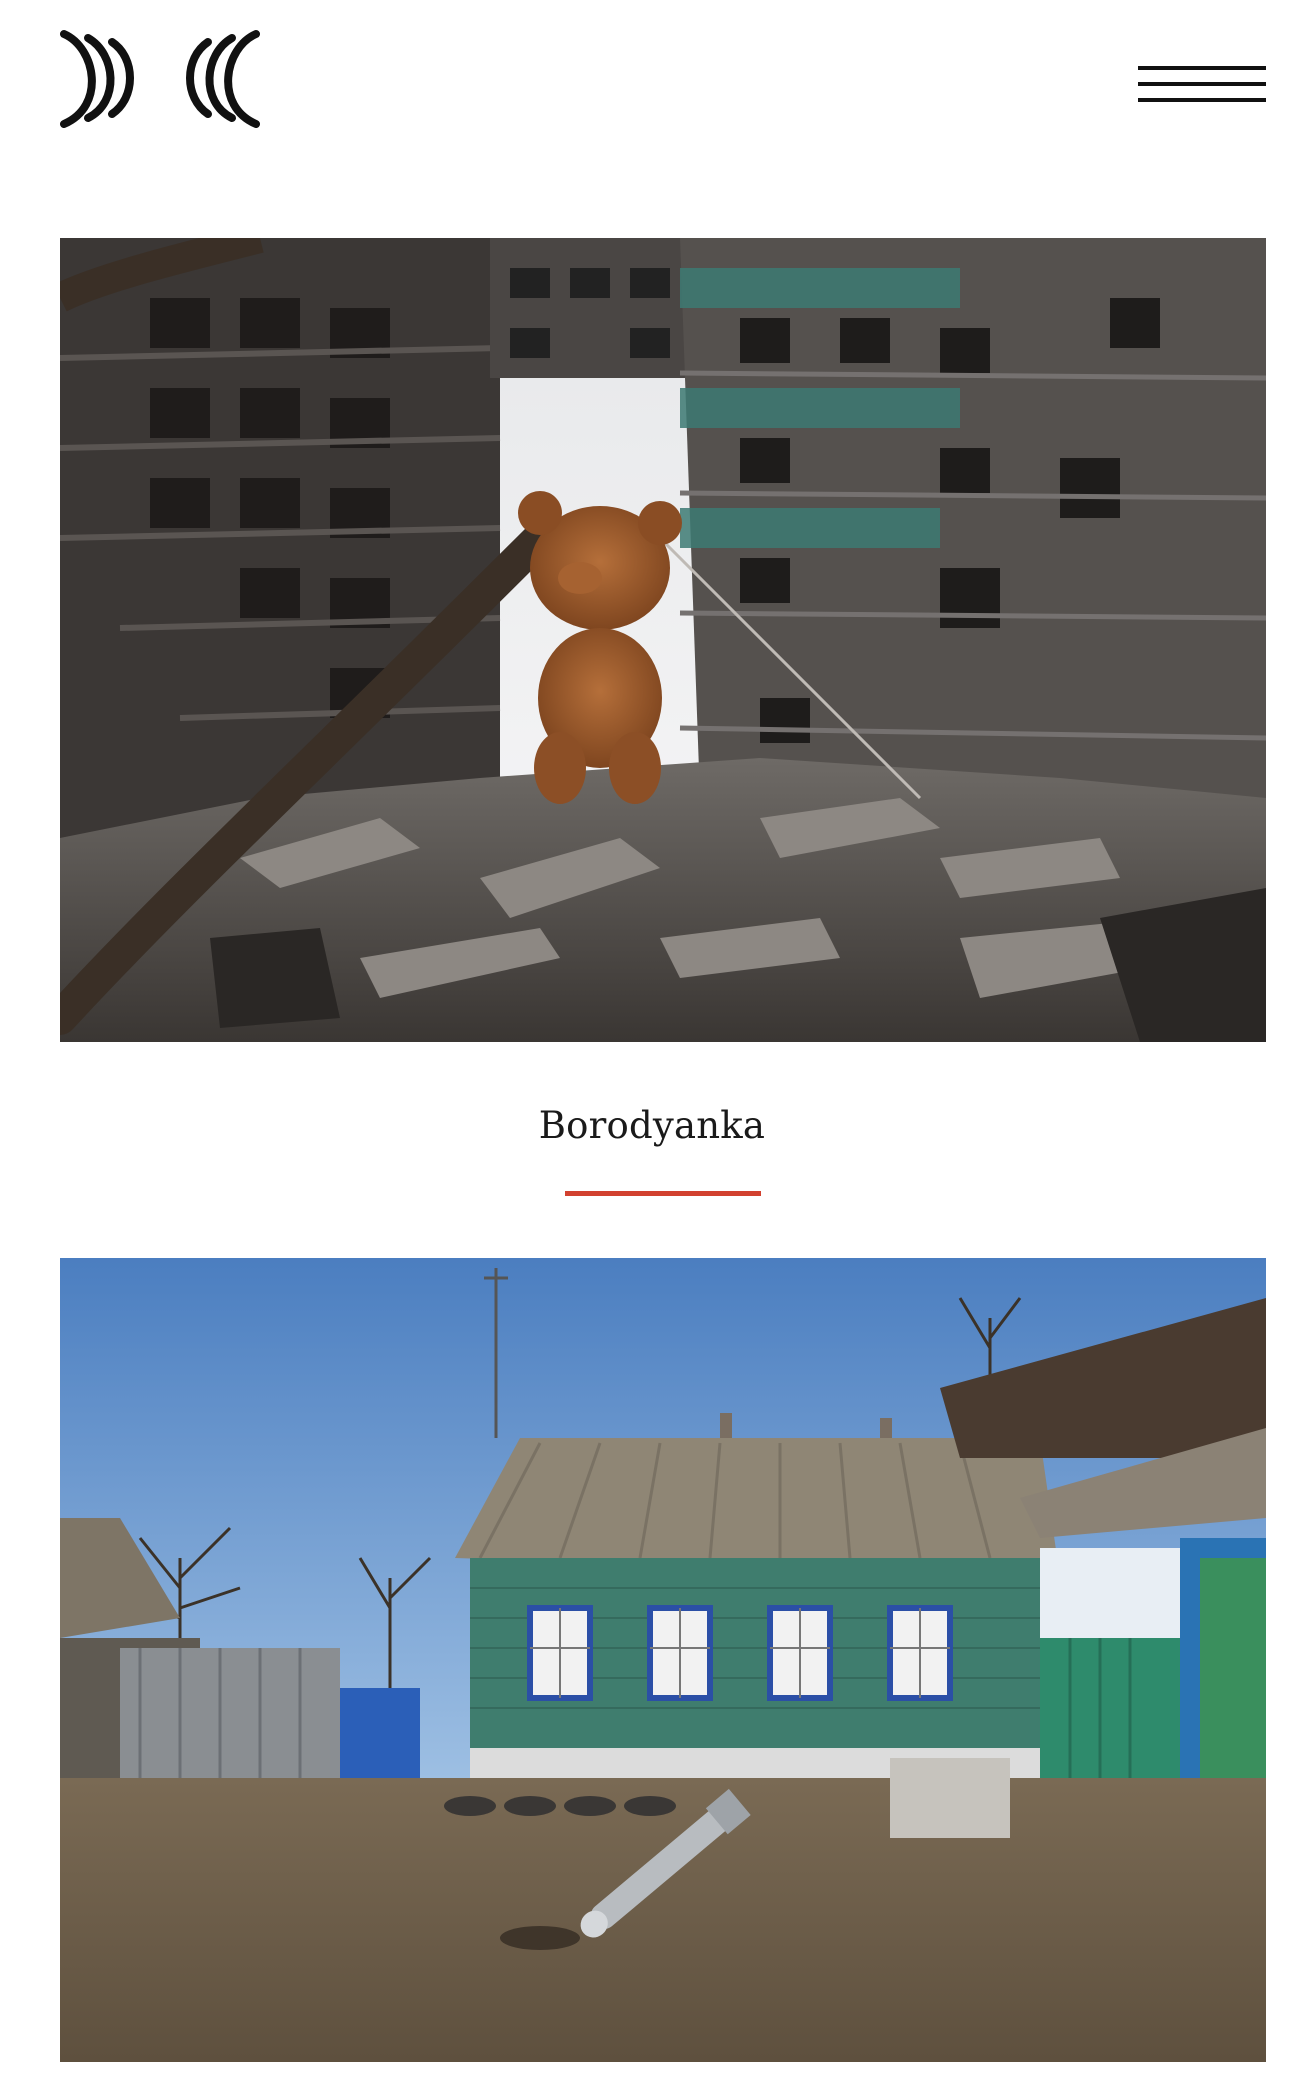  Describe the element at coordinates (652, 100) in the screenshot. I see `site-header` at that location.